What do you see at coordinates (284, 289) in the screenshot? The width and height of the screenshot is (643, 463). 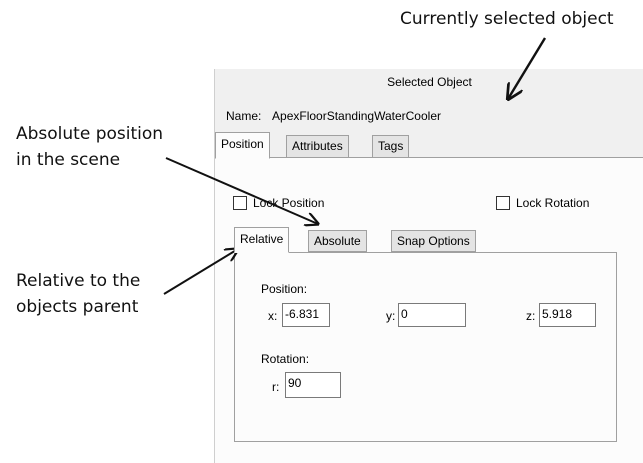 I see `position-label: Position:` at bounding box center [284, 289].